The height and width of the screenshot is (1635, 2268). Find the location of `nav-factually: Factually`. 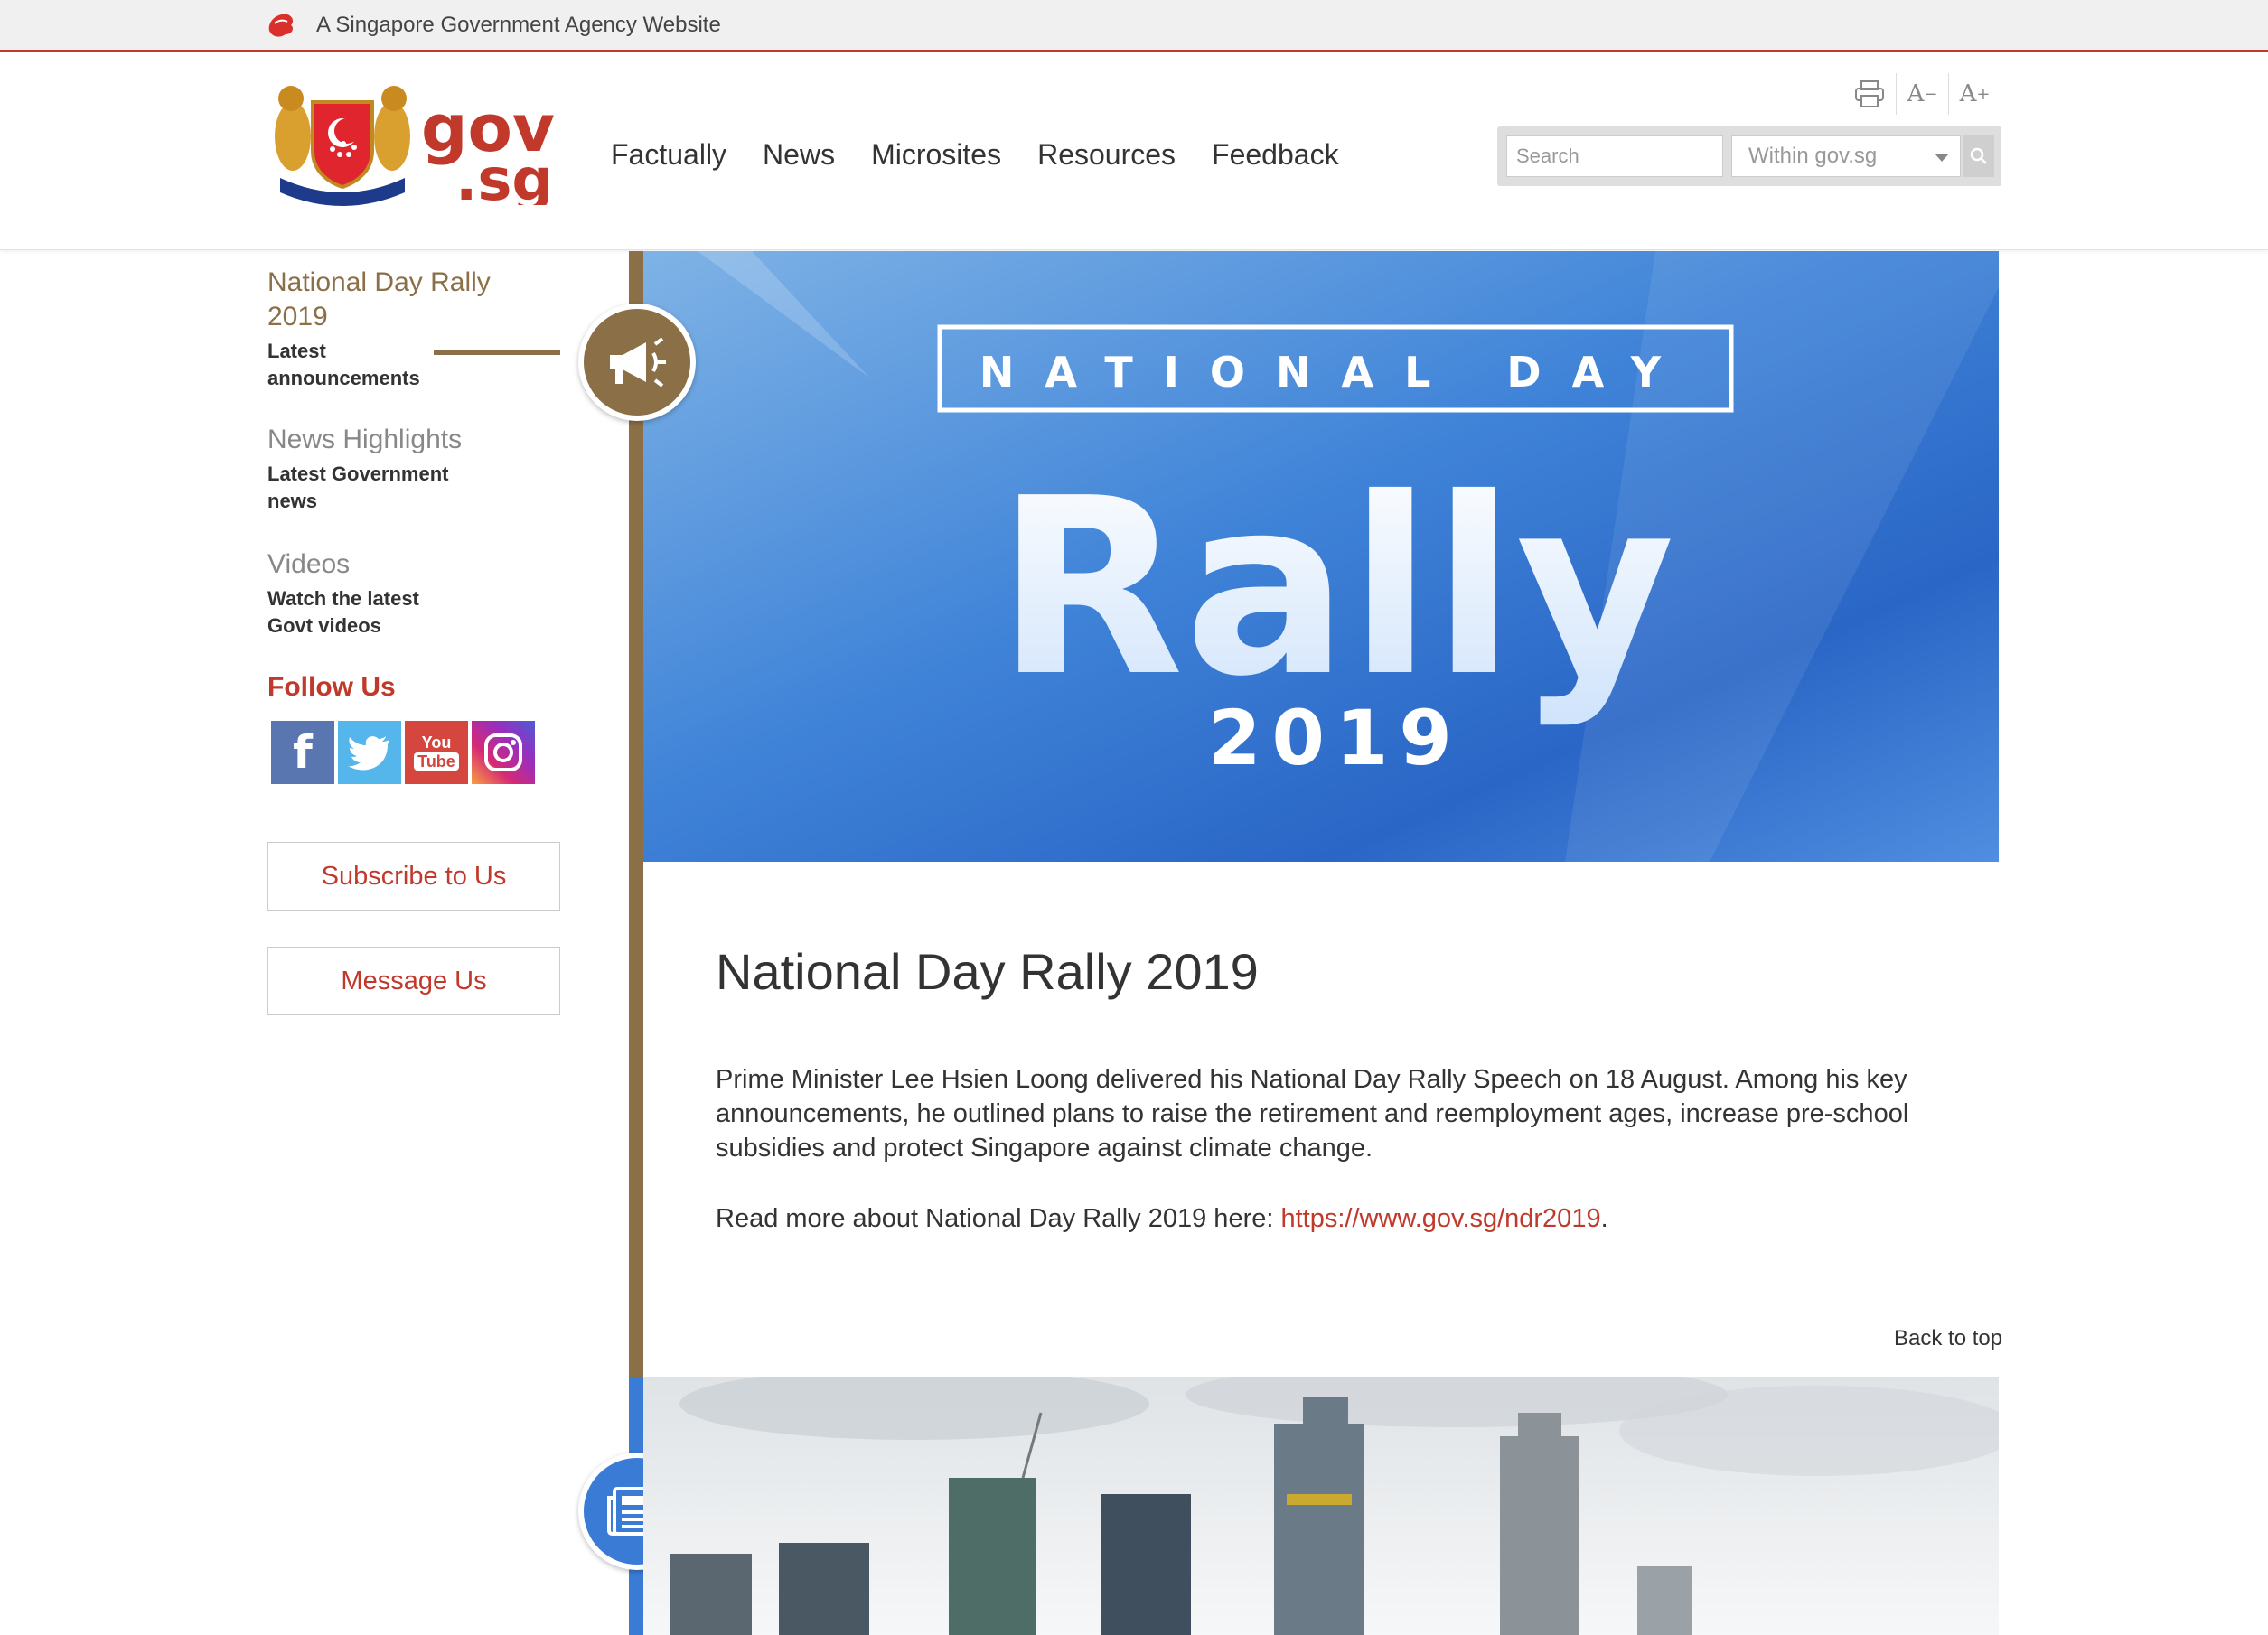

nav-factually: Factually is located at coordinates (668, 155).